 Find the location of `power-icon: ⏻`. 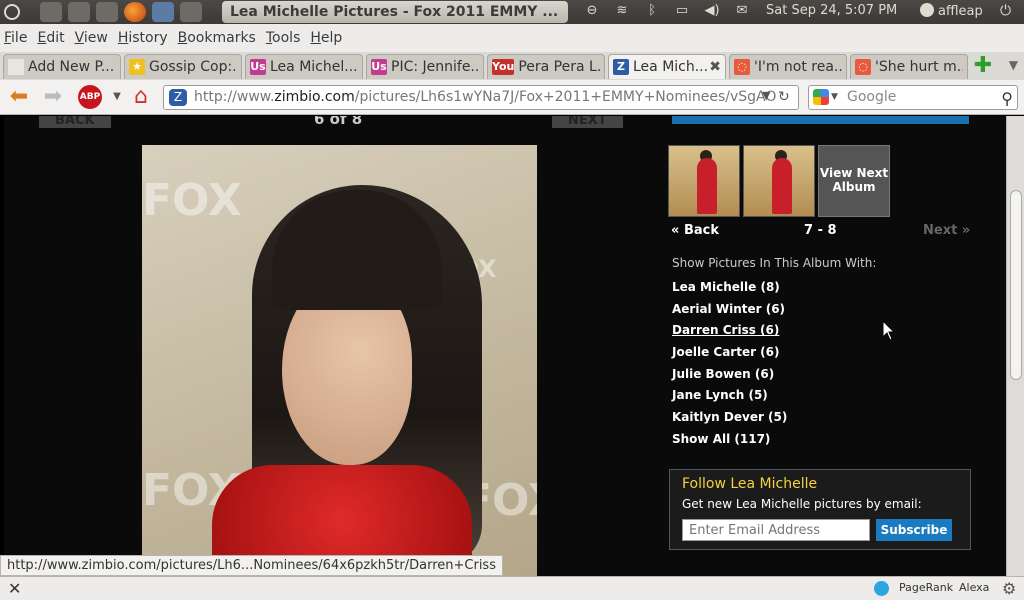

power-icon: ⏻ is located at coordinates (1005, 11).